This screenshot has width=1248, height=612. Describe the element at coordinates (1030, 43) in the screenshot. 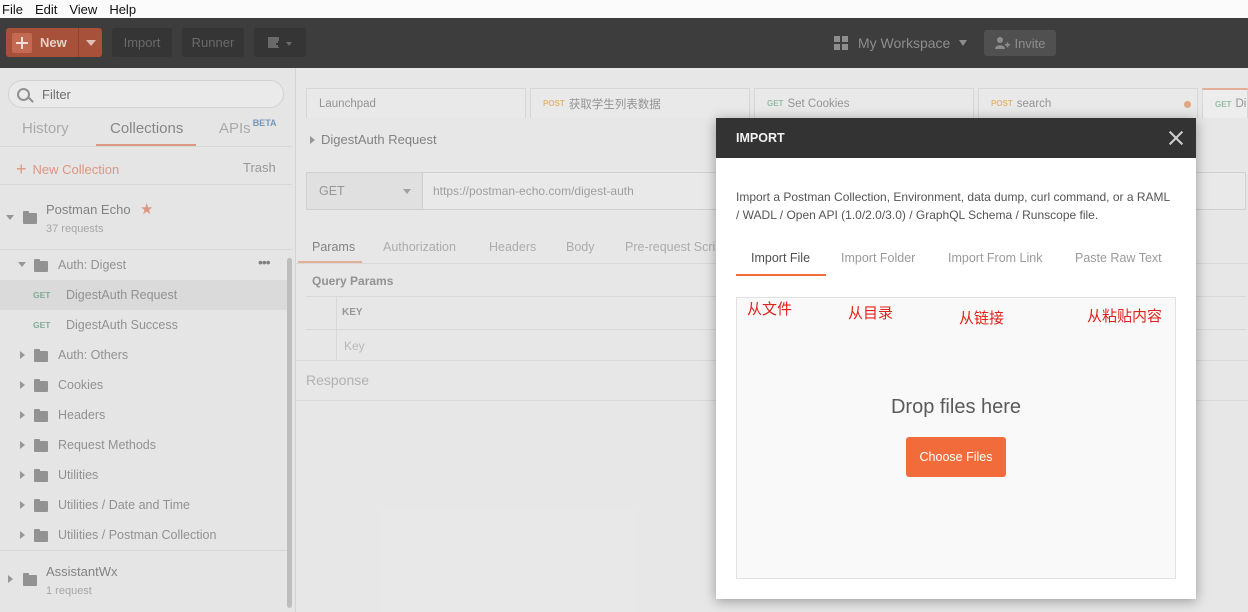

I see `invite-label: Invite` at that location.